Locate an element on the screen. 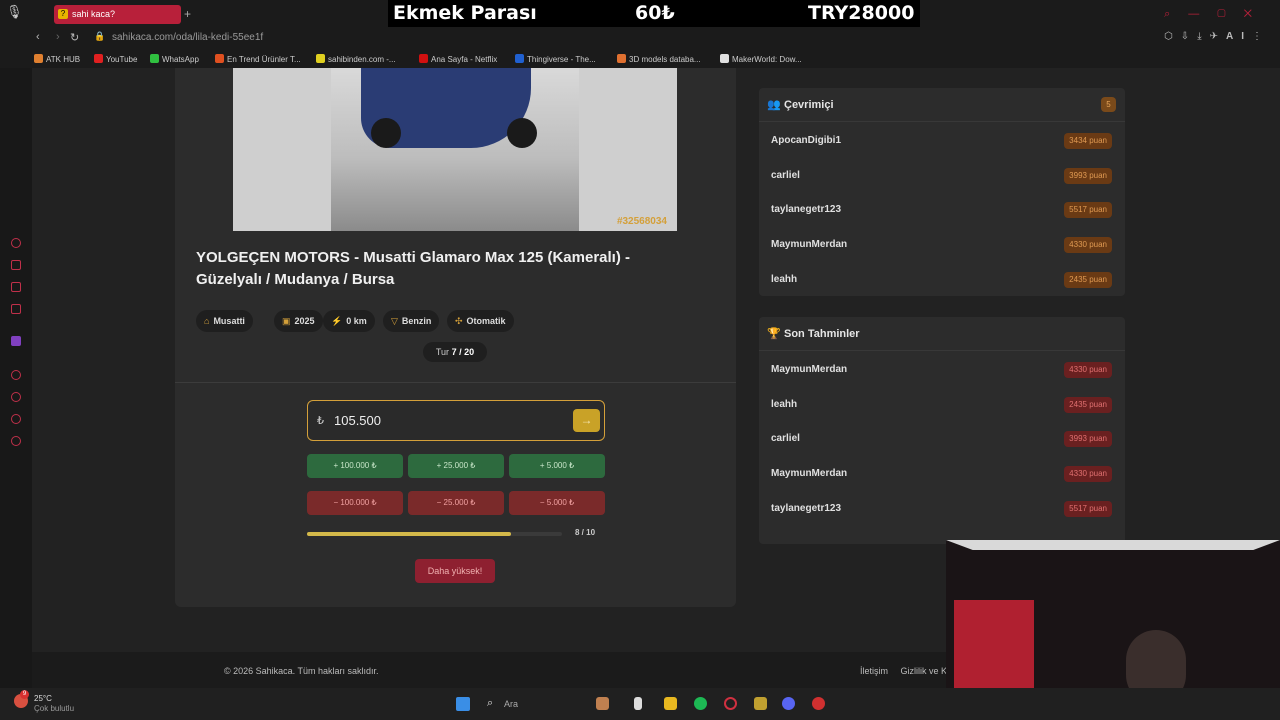 Image resolution: width=1280 pixels, height=720 pixels. browser-logo-icon: 🎙 is located at coordinates (14, 13).